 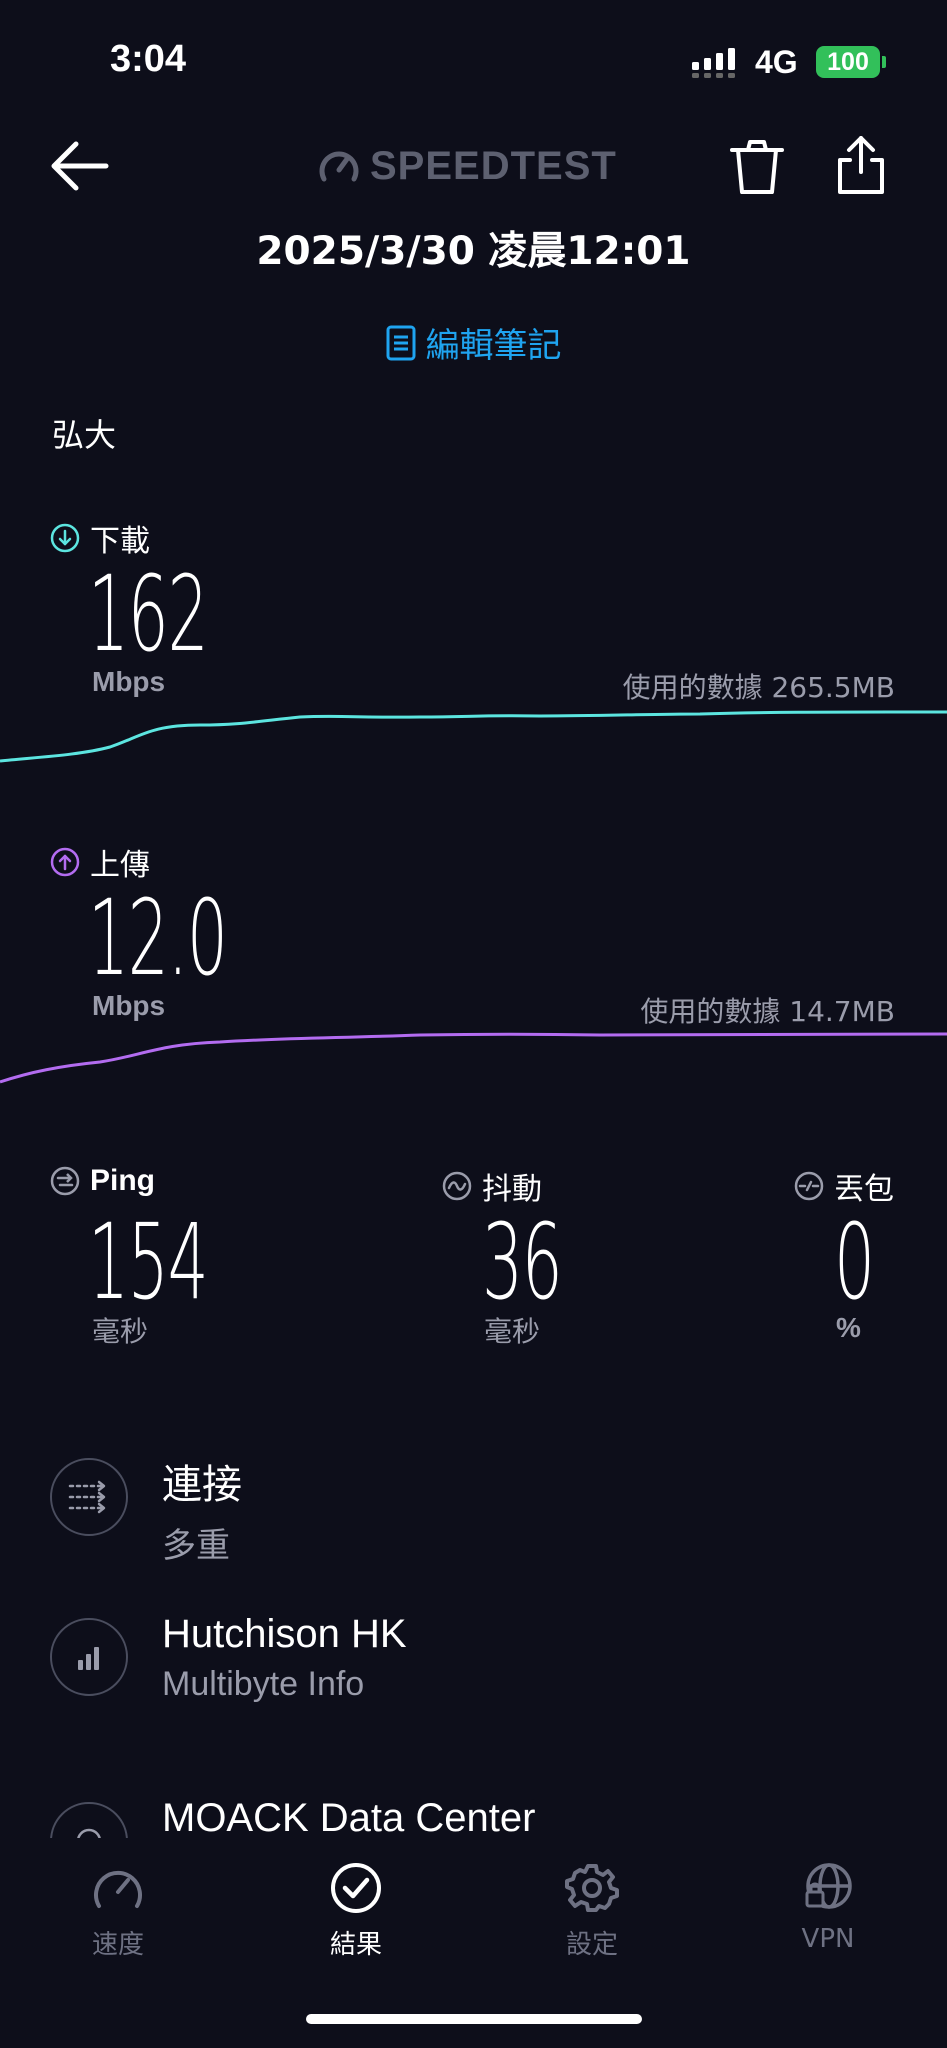 What do you see at coordinates (512, 1331) in the screenshot?
I see `jitter-unit: 毫秒` at bounding box center [512, 1331].